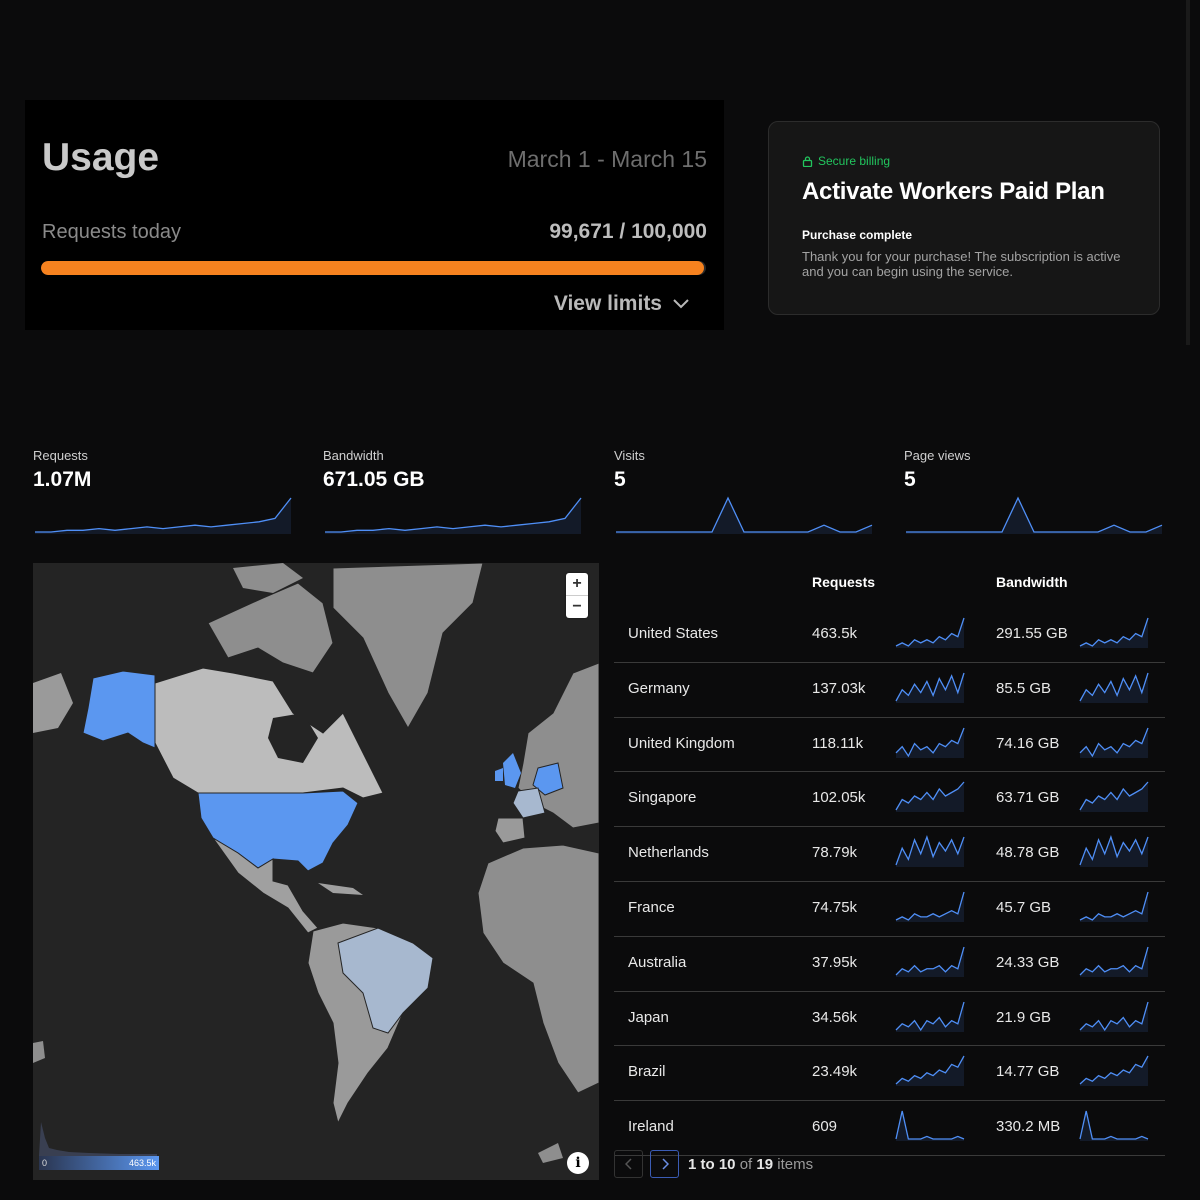  Describe the element at coordinates (45, 1163) in the screenshot. I see `legend-min: 0` at that location.